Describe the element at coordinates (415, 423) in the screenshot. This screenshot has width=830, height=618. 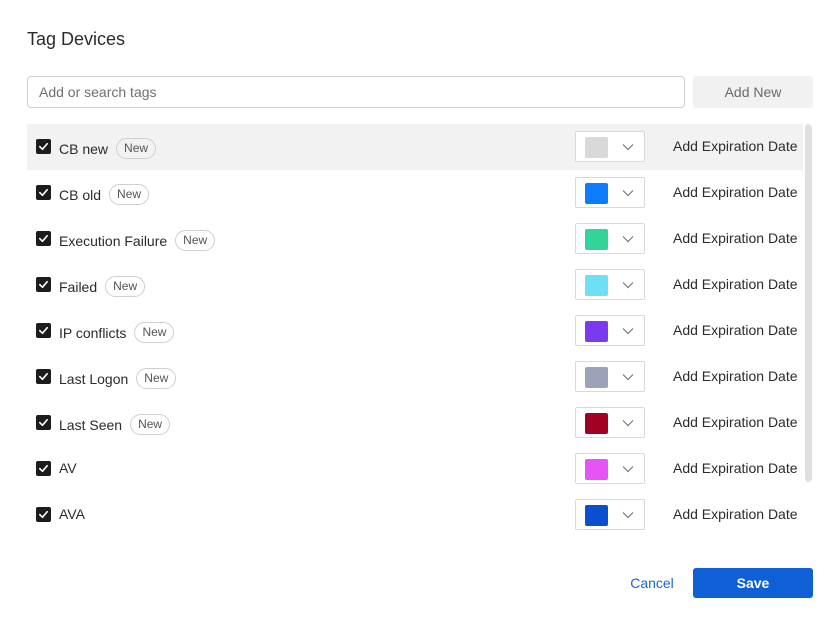
I see `tag-row: Last Seen New Add Expiration Date` at that location.